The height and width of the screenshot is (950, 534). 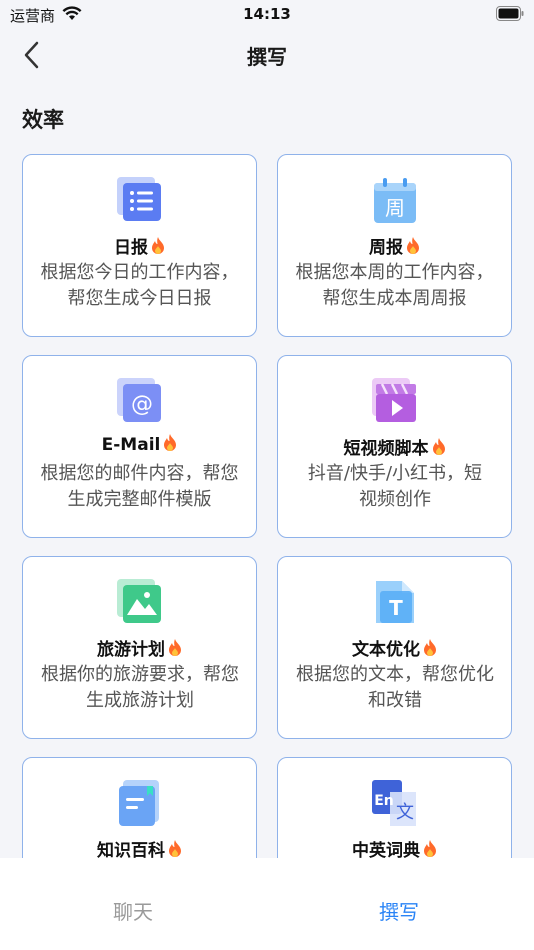 I want to click on book-icon, so click(x=139, y=803).